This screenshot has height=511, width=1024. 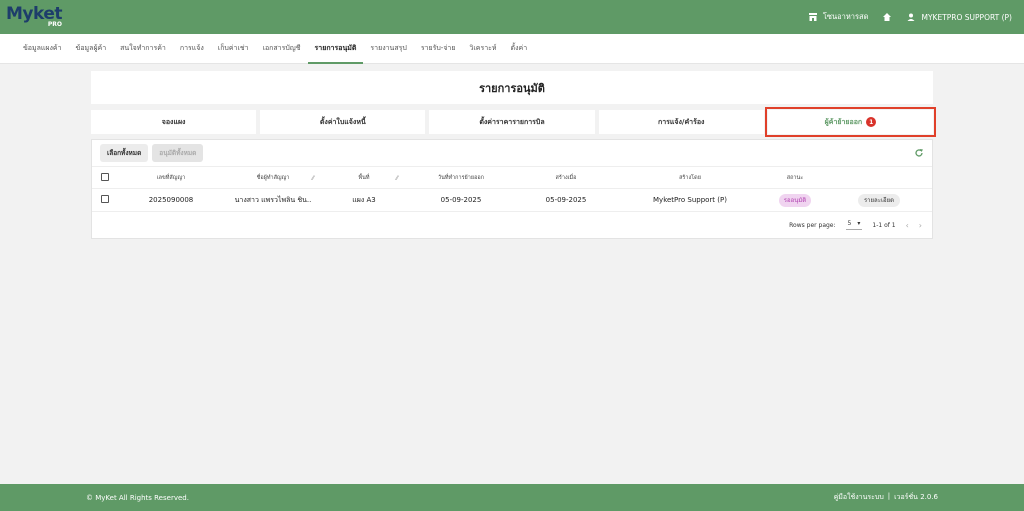 What do you see at coordinates (233, 49) in the screenshot?
I see `nav-tab-rent: เก็บค่าเช่า` at bounding box center [233, 49].